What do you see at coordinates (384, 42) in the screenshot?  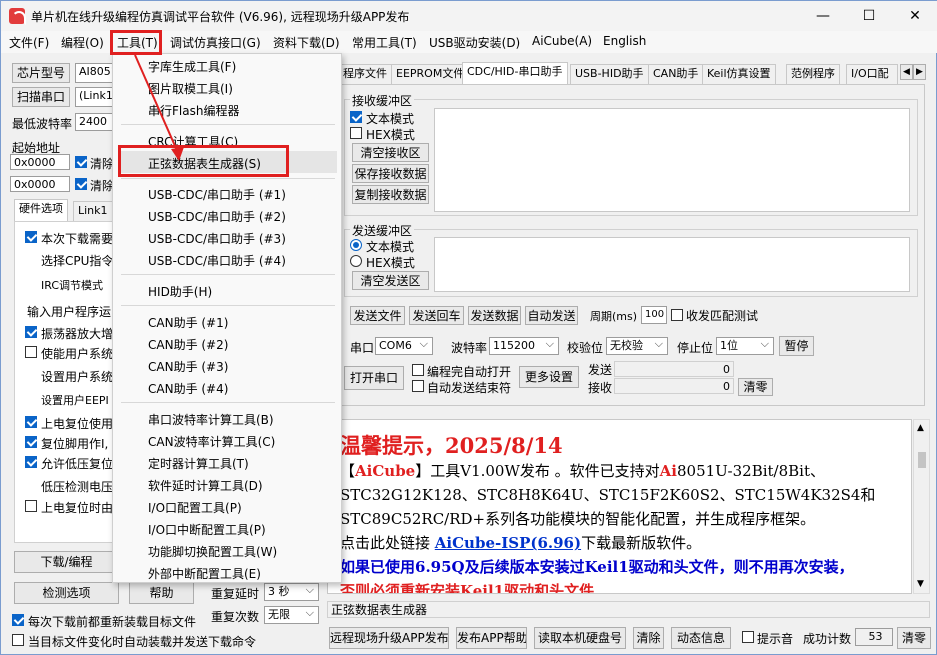 I see `menu-common-tools: 常用工具(T)` at bounding box center [384, 42].